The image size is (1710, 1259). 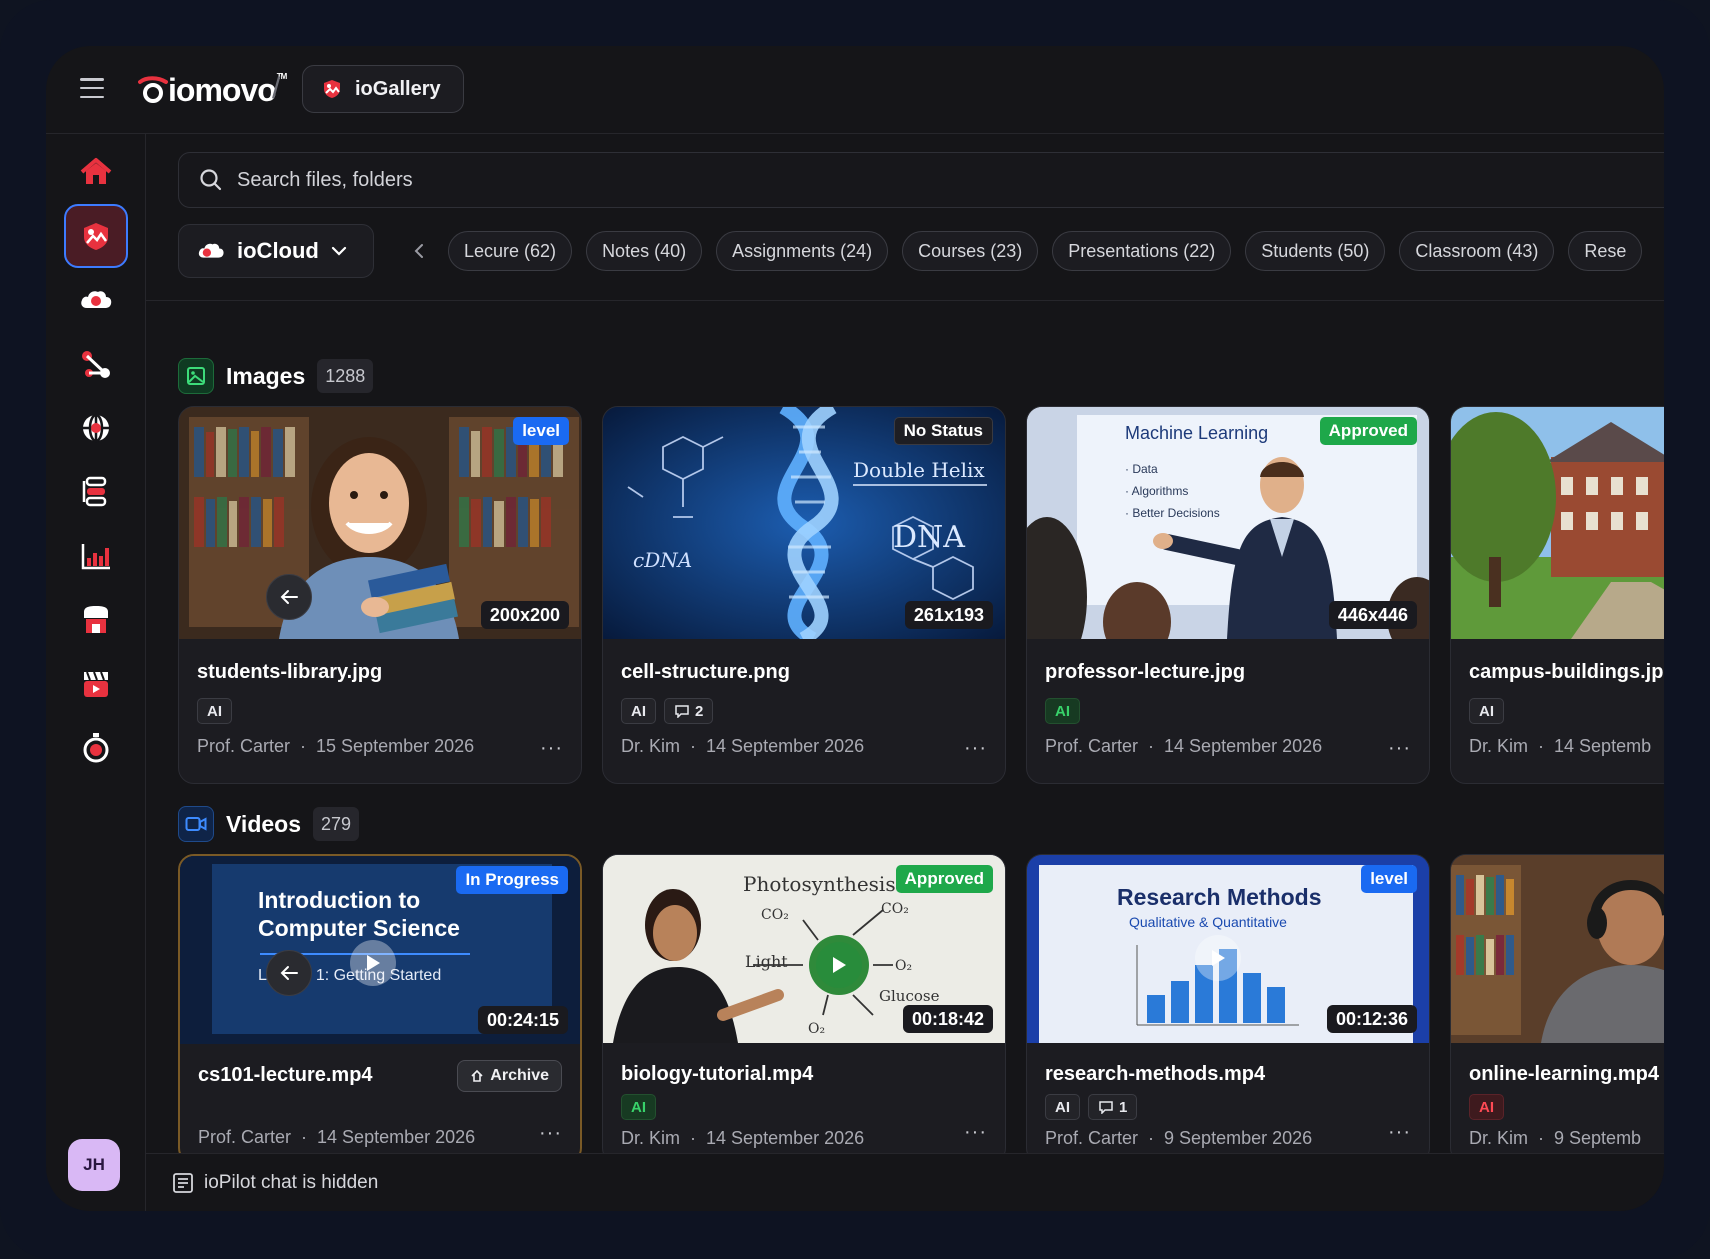 I want to click on status-badge: No Status, so click(x=943, y=431).